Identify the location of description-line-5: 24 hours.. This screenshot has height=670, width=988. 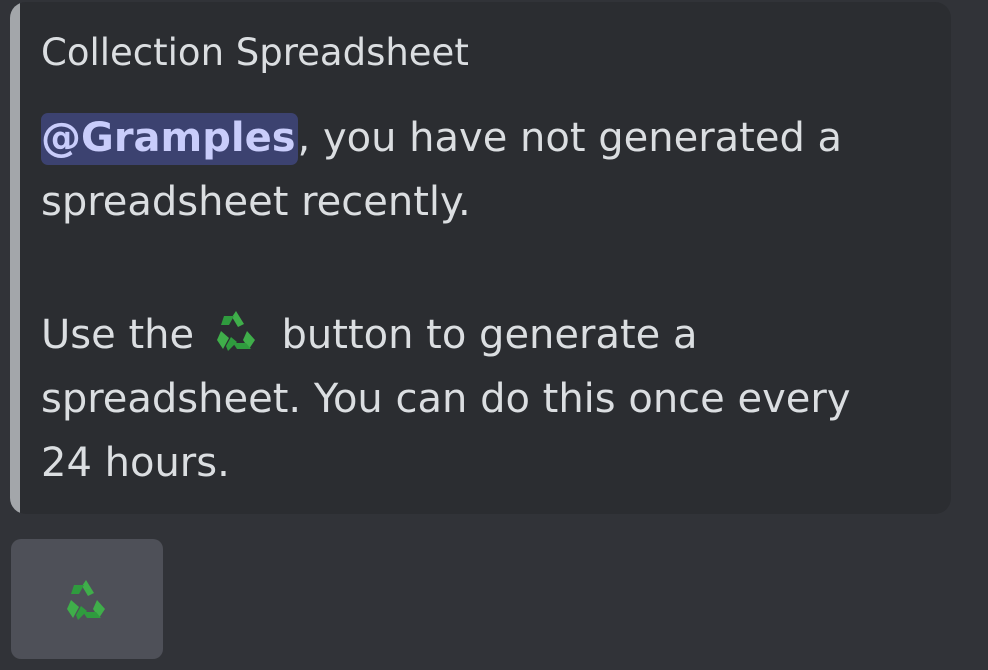
(135, 463).